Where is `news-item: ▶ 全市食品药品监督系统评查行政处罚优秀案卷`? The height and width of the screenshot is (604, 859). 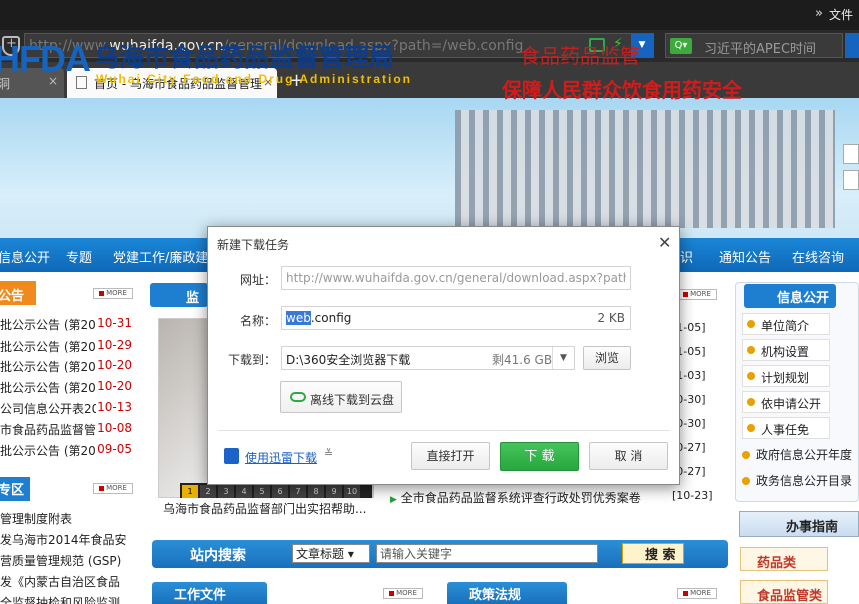
news-item: ▶ 全市食品药品监督系统评查行政处罚优秀案卷 is located at coordinates (515, 497).